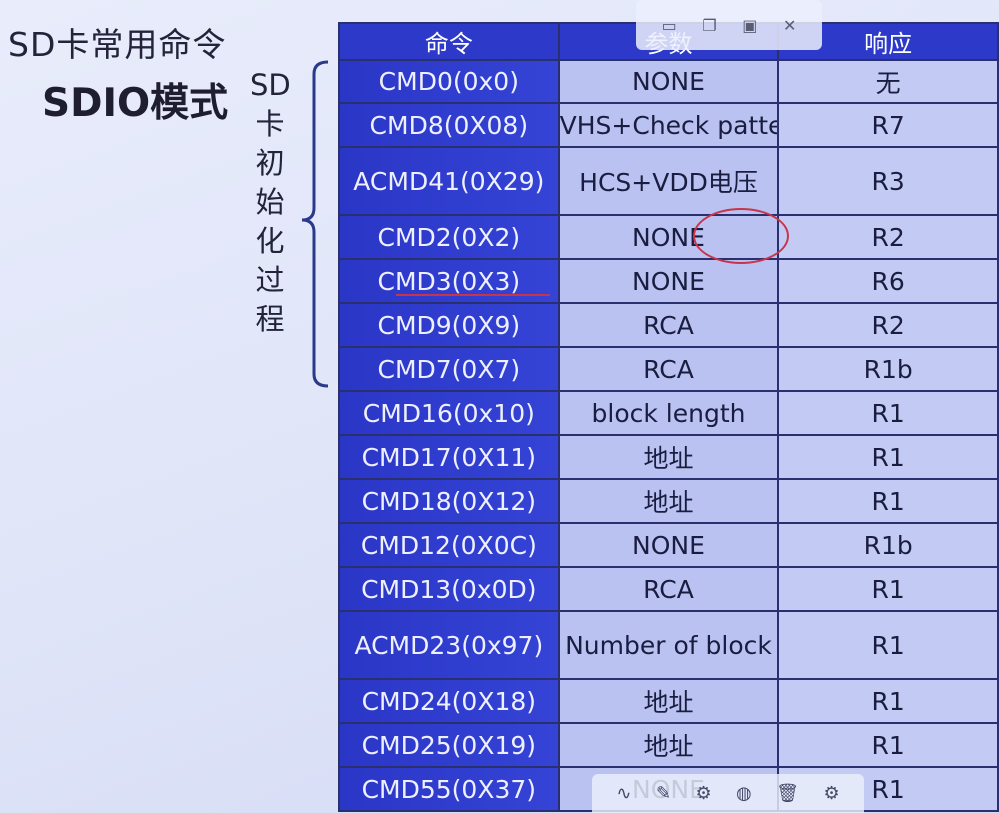  I want to click on table-row: CMD0(0x0) NONE 无, so click(668, 81).